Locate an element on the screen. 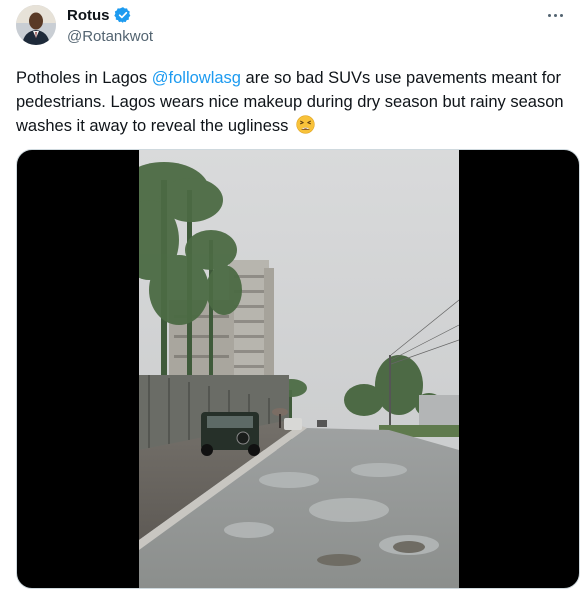 The height and width of the screenshot is (589, 582). tweet-text-part-1: Potholes in Lagos is located at coordinates (84, 78).